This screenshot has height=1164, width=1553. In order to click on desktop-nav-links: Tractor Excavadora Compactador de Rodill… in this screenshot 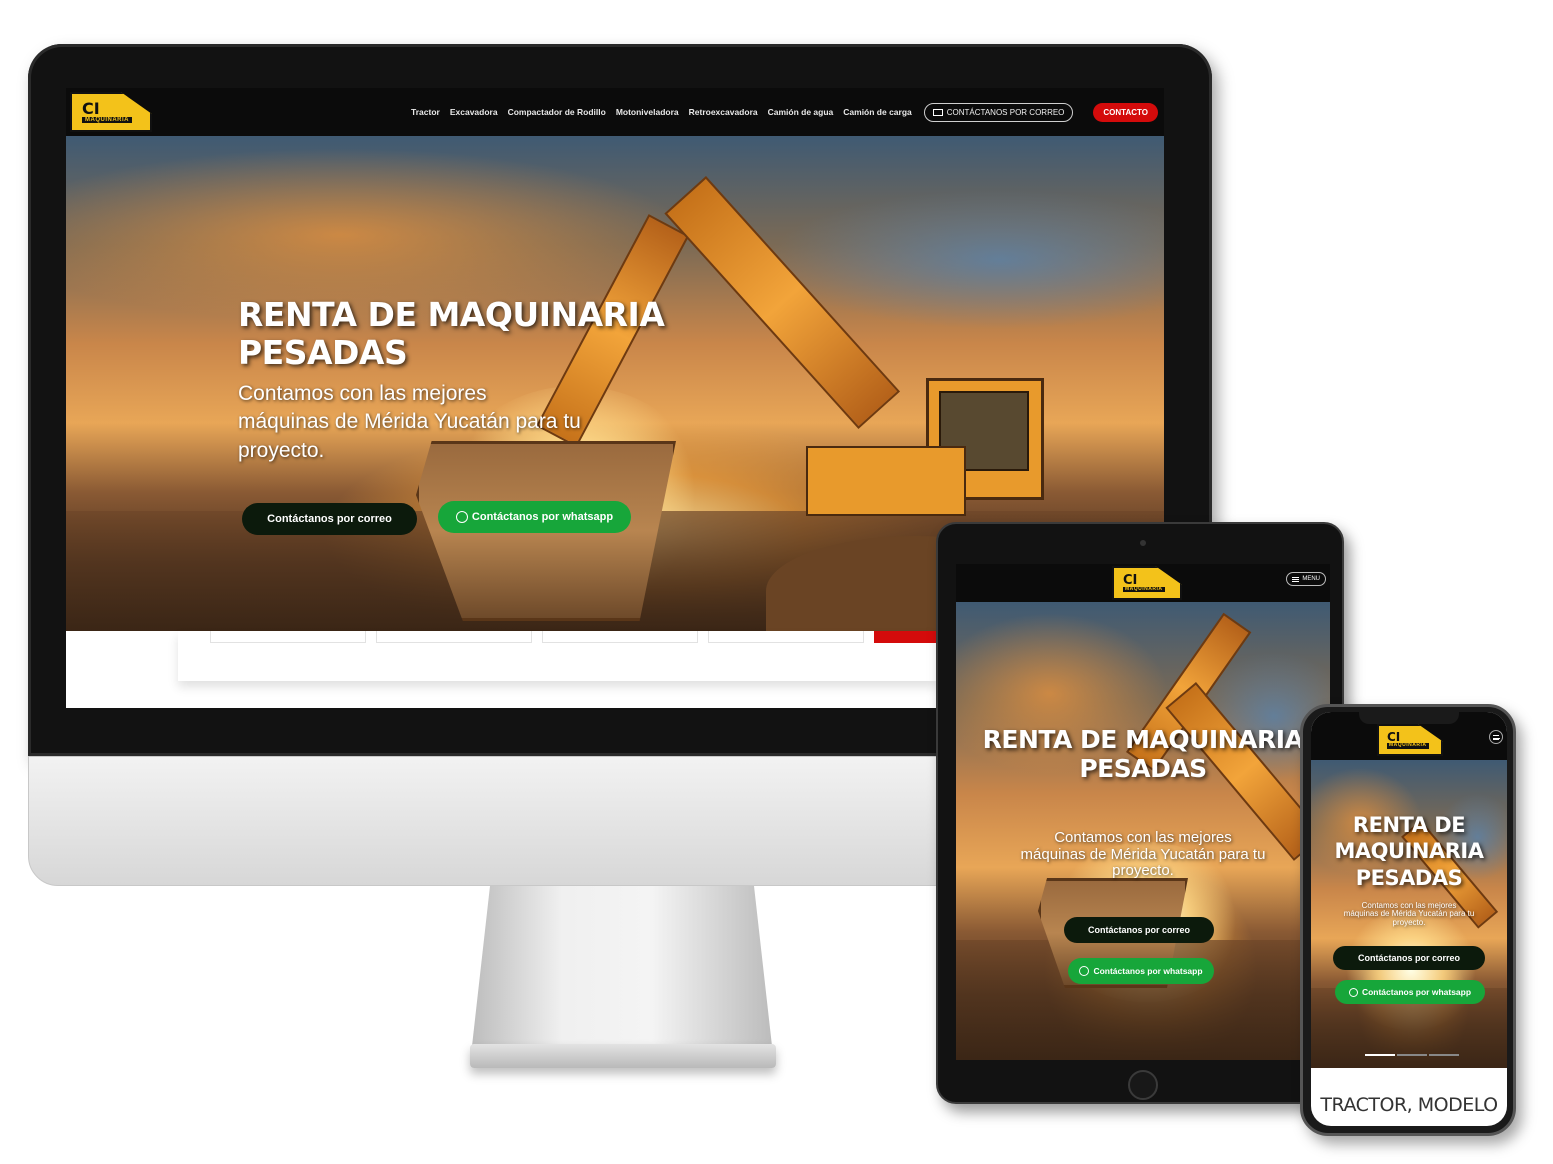, I will do `click(784, 112)`.